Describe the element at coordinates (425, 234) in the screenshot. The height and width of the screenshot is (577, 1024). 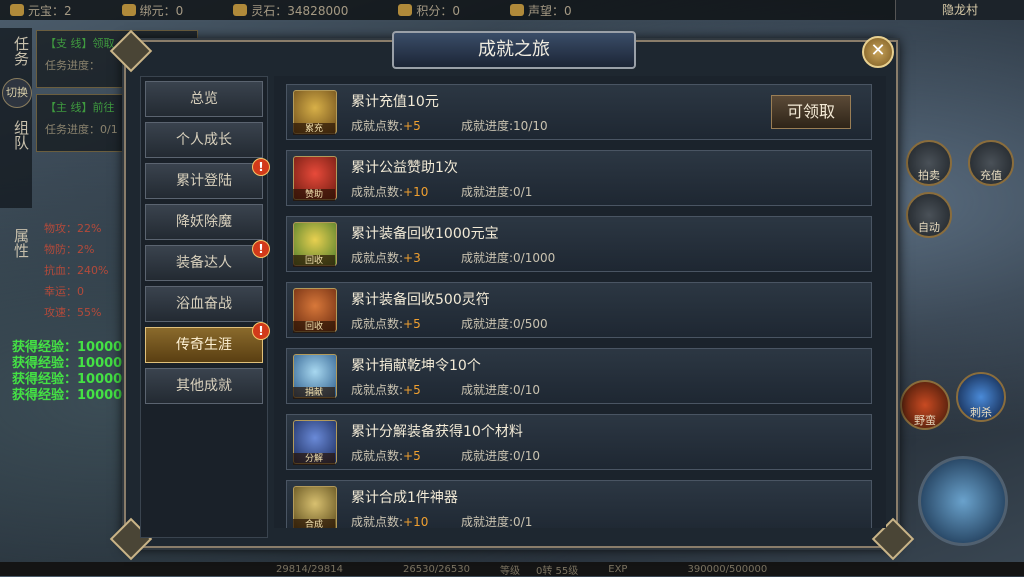
I see `achievement-title: 累计装备回收1000元宝` at that location.